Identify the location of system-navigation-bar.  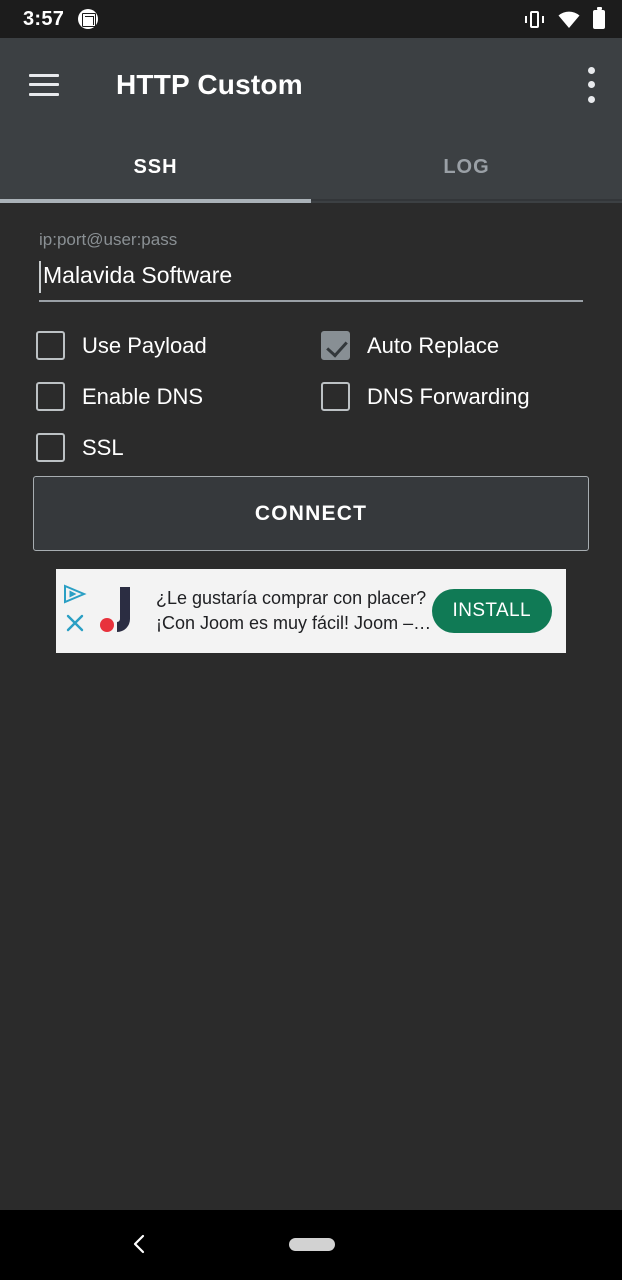
(311, 1245).